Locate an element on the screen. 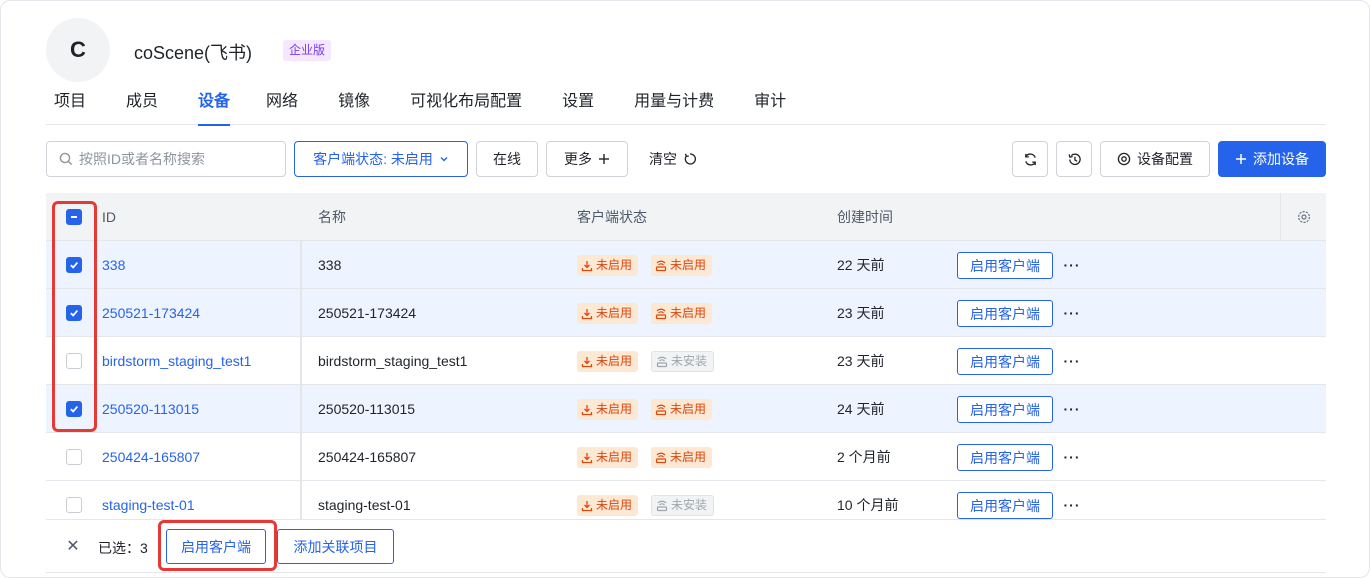 This screenshot has width=1370, height=578. add-device-button: 添加设备 is located at coordinates (1272, 159).